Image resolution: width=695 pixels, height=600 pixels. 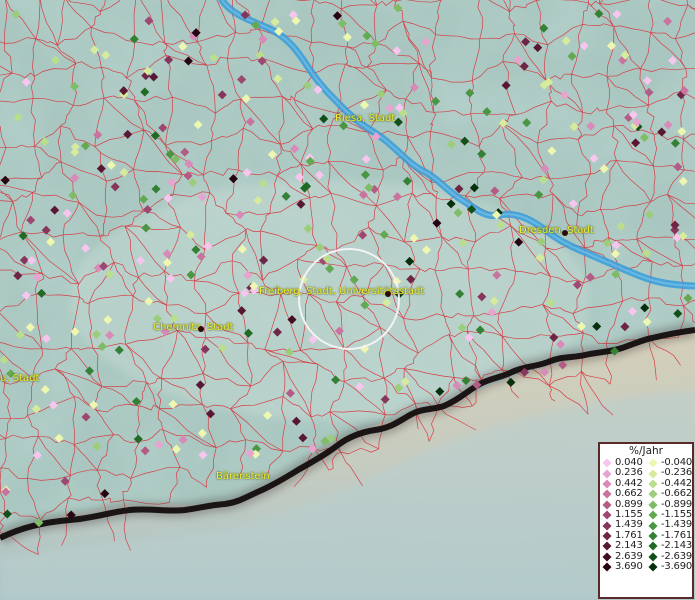 I want to click on legend-entry: -2.143, so click(x=669, y=546).